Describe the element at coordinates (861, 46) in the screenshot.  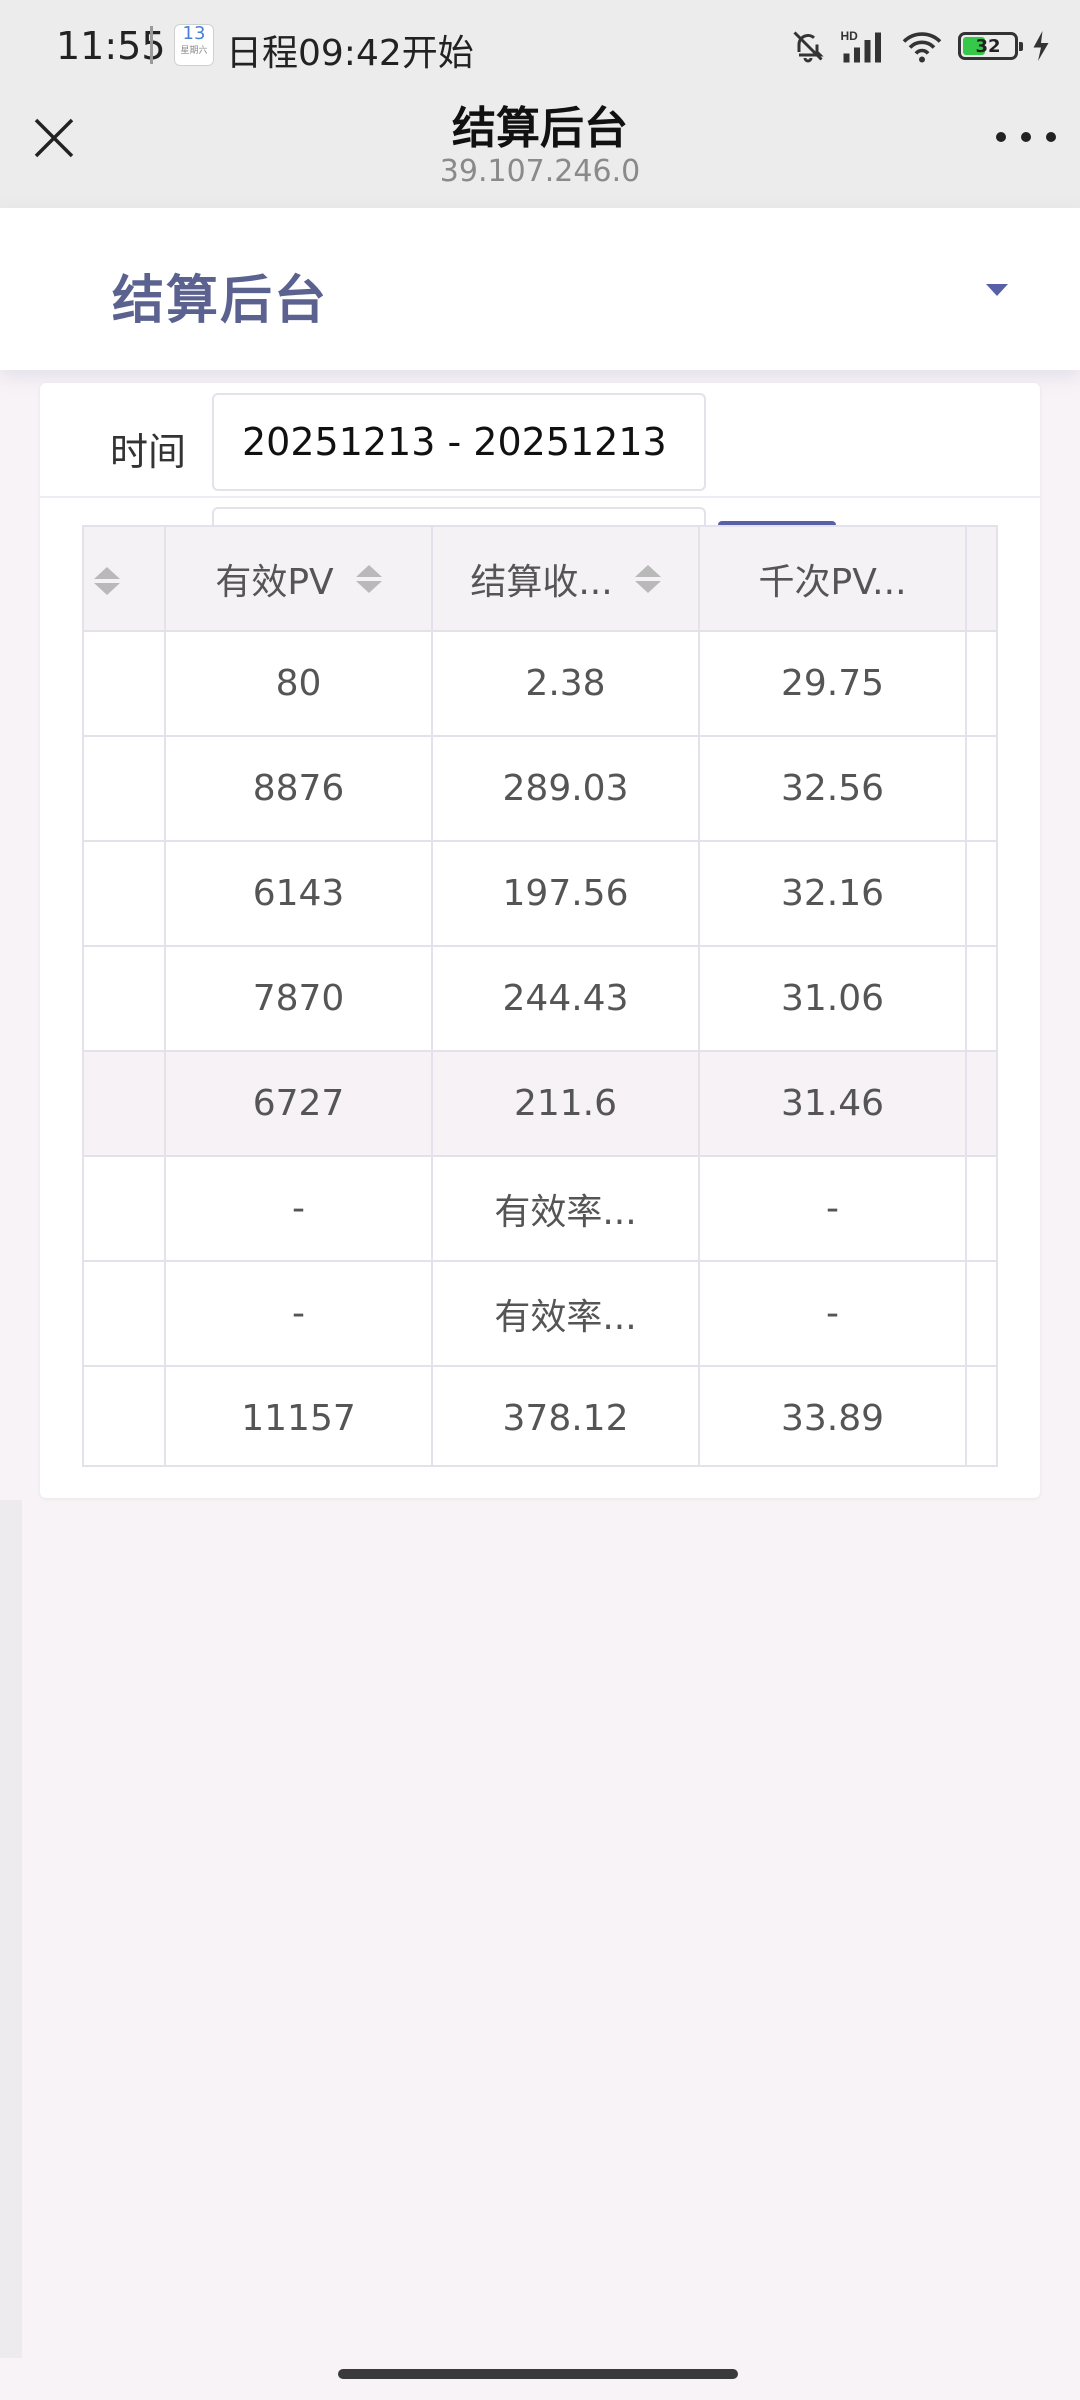
I see `hd-signal-icon: HD` at that location.